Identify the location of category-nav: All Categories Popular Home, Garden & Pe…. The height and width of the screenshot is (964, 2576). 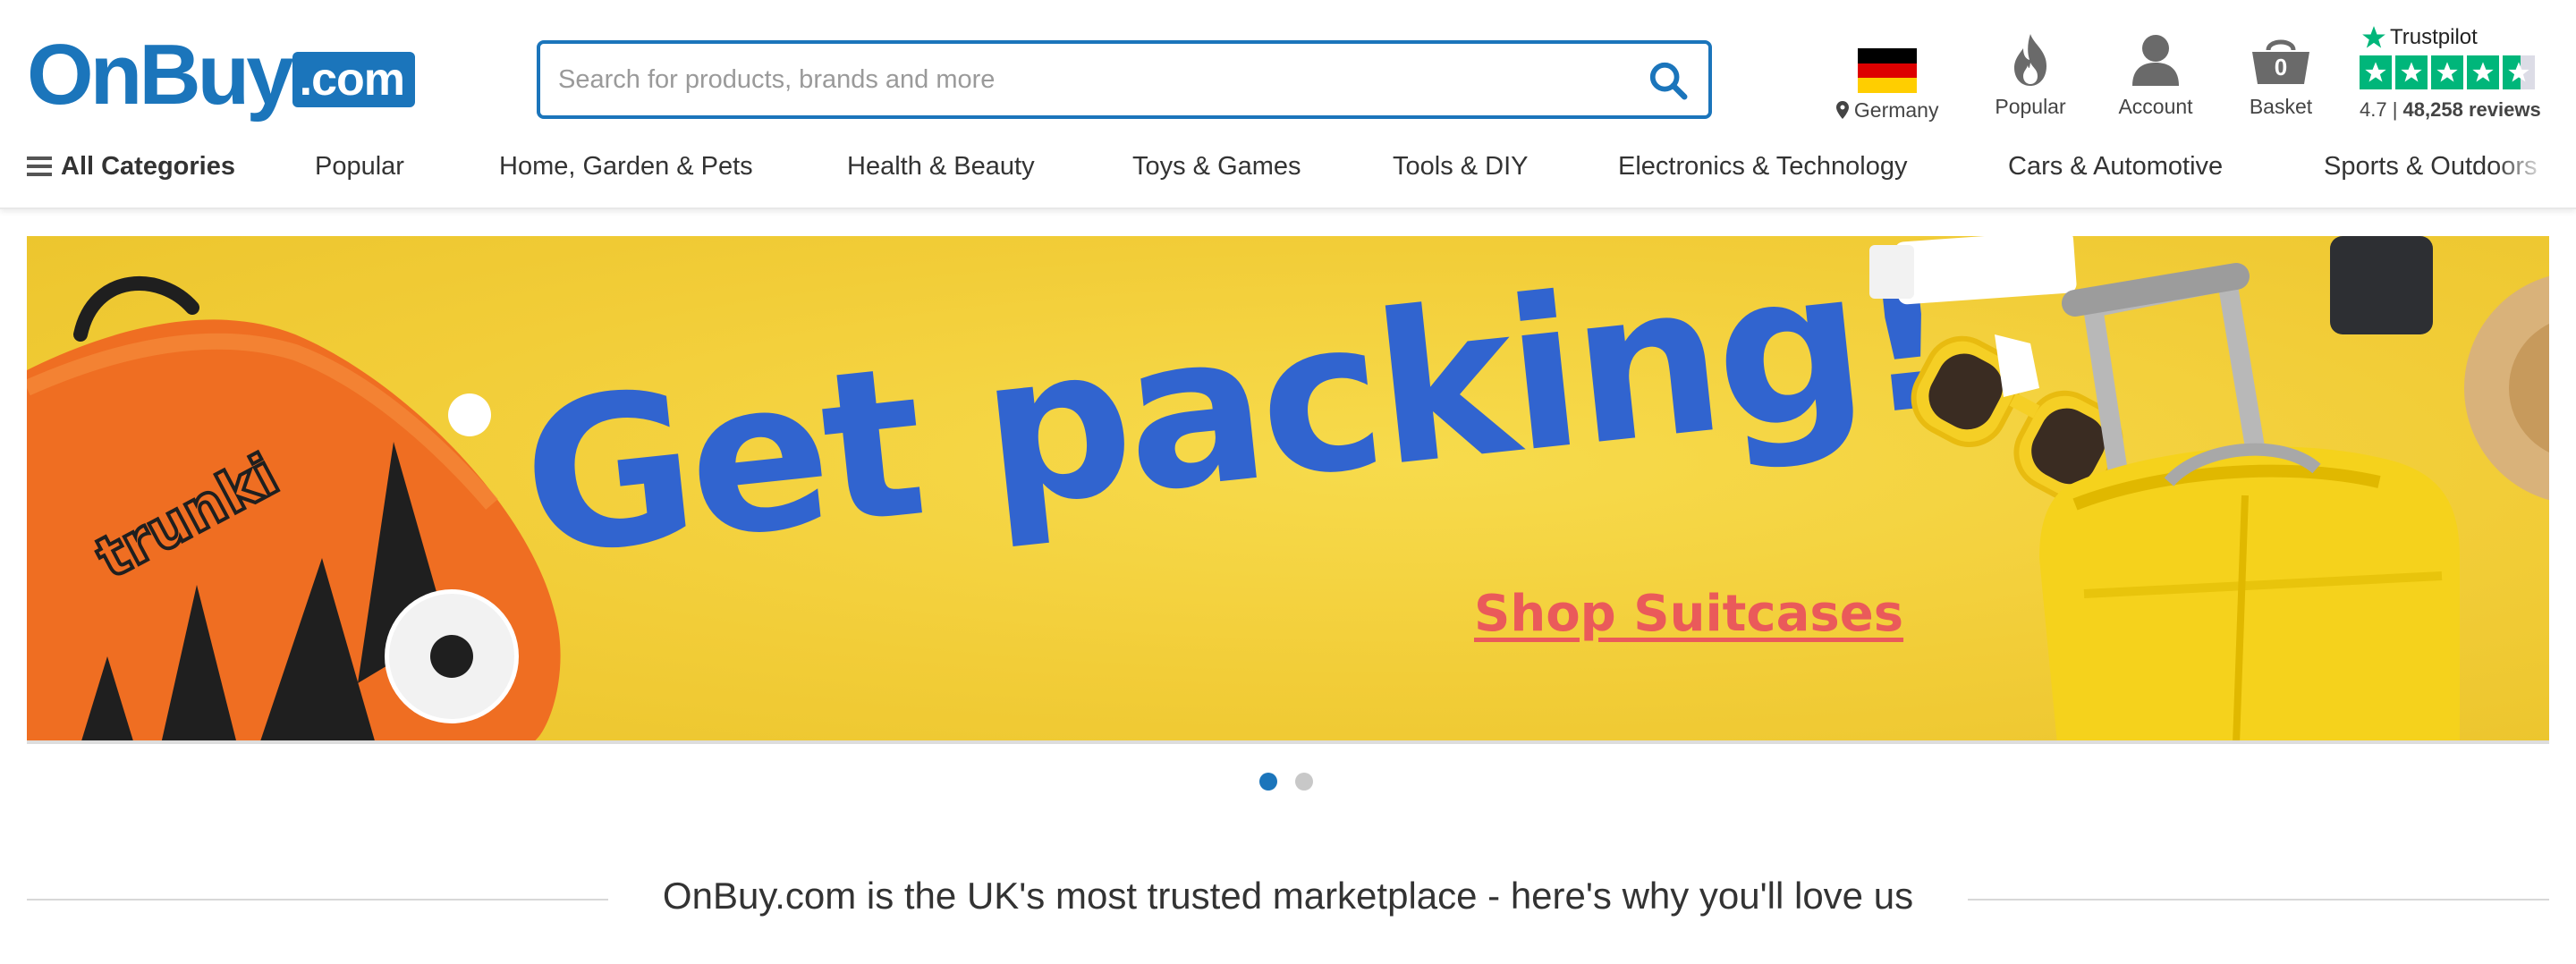
(1288, 168).